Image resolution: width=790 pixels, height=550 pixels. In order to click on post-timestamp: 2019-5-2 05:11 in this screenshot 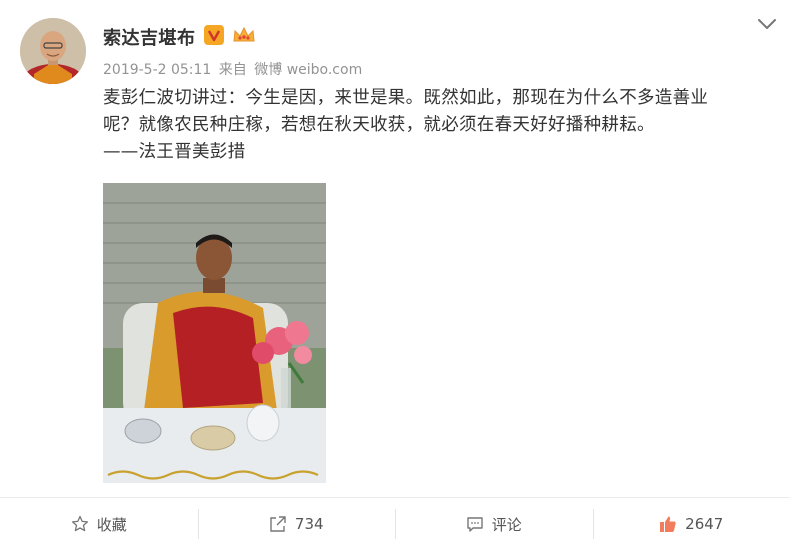, I will do `click(157, 70)`.